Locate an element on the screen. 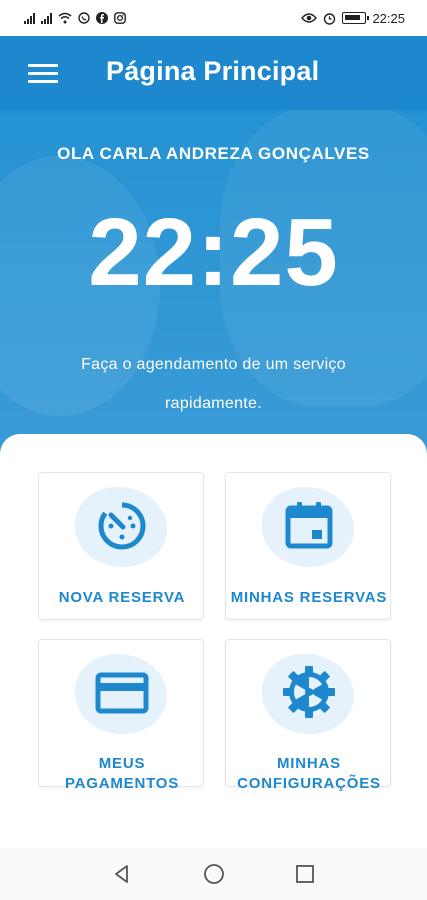  status-bar: 22:25 is located at coordinates (213, 18).